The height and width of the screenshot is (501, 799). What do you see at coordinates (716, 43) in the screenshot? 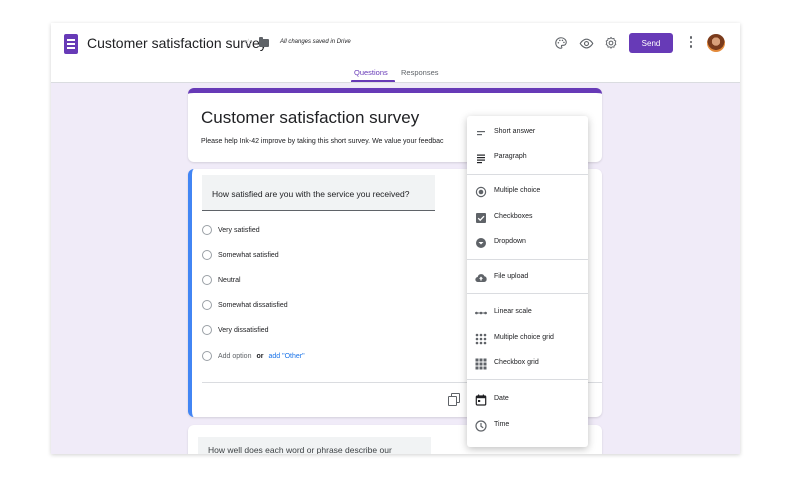
I see `avatar` at bounding box center [716, 43].